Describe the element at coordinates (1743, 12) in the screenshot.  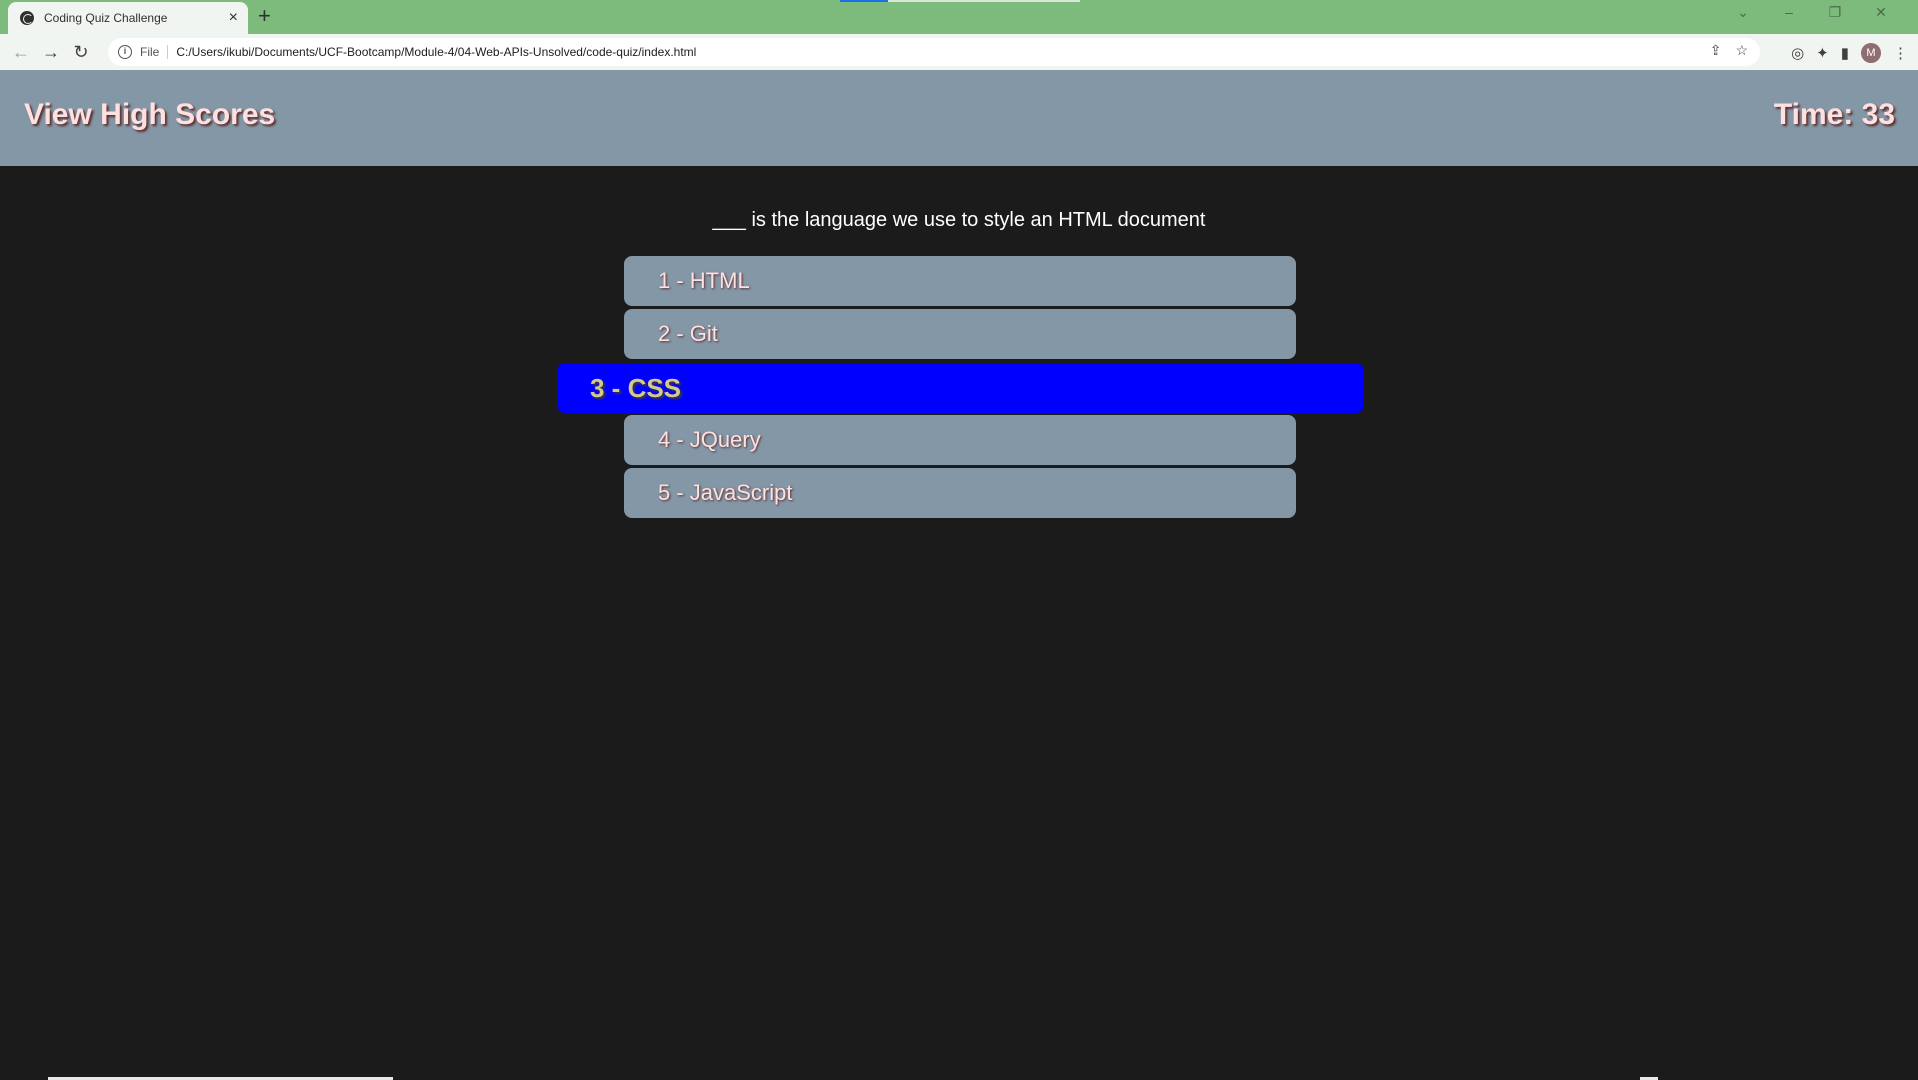
I see `tab-search-icon: ⌄` at that location.